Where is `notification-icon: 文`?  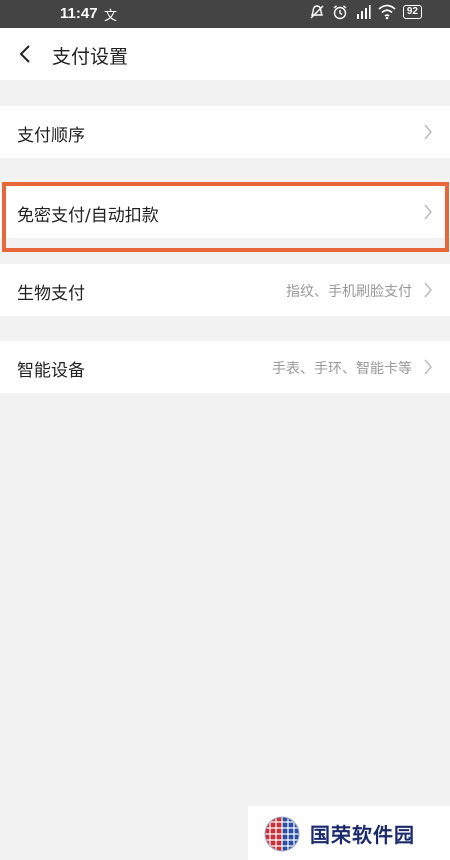
notification-icon: 文 is located at coordinates (111, 15).